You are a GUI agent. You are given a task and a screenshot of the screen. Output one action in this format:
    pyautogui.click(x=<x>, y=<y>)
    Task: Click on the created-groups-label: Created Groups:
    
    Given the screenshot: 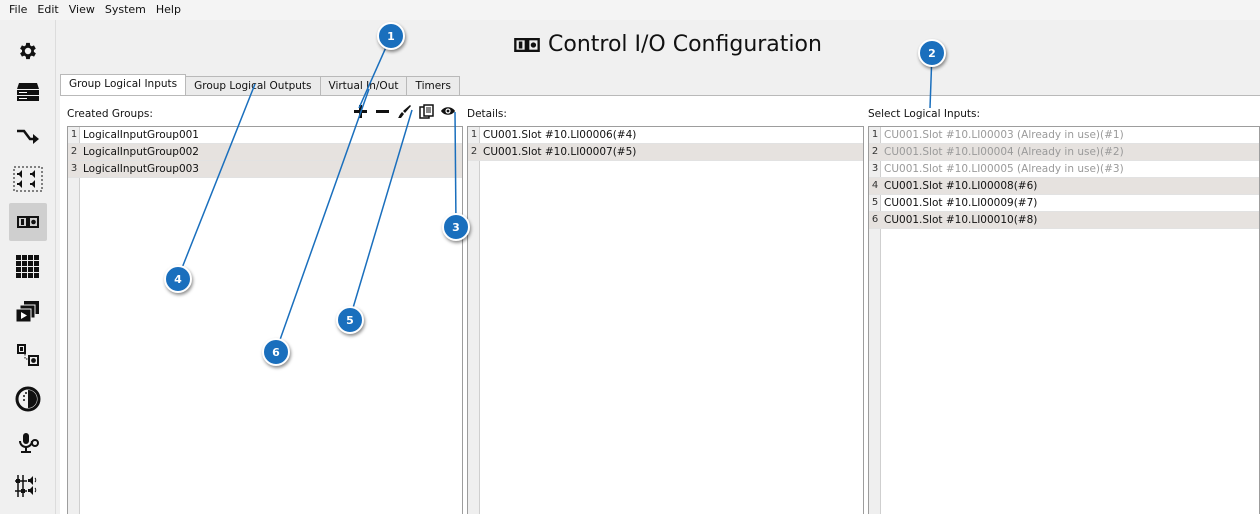 What is the action you would take?
    pyautogui.click(x=110, y=114)
    